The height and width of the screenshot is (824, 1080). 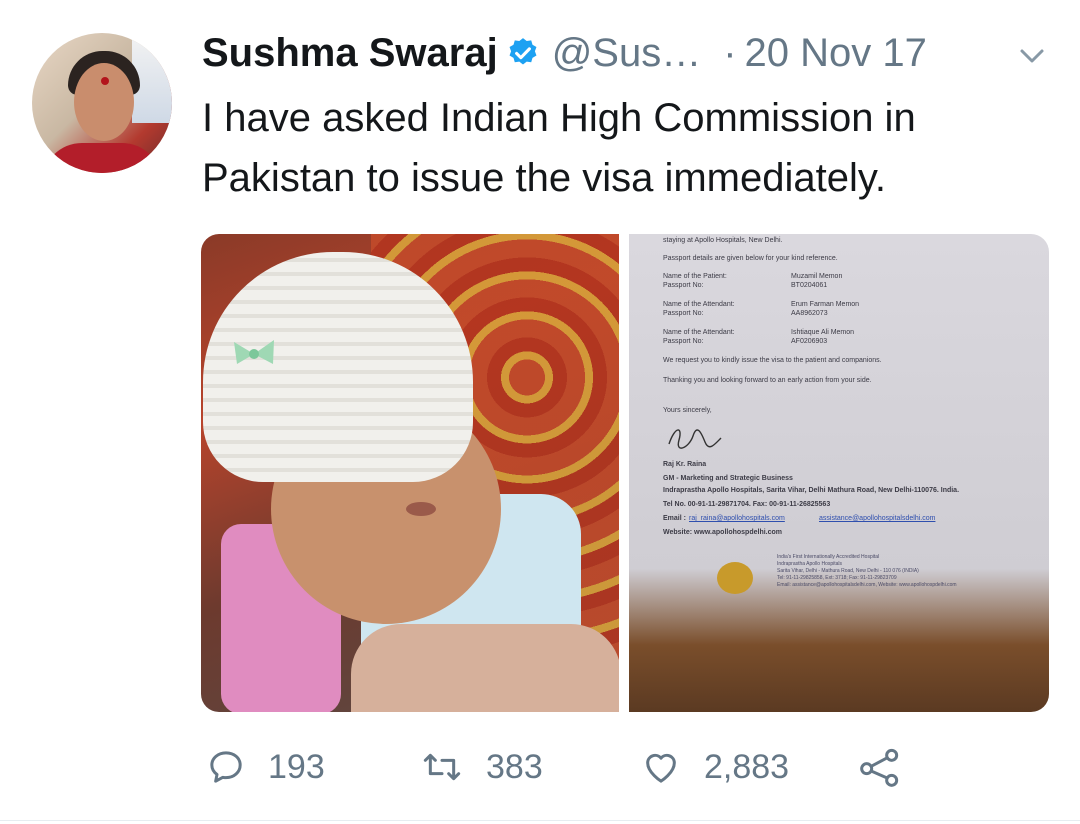 What do you see at coordinates (809, 285) in the screenshot?
I see `passport-value-1: BT0204061` at bounding box center [809, 285].